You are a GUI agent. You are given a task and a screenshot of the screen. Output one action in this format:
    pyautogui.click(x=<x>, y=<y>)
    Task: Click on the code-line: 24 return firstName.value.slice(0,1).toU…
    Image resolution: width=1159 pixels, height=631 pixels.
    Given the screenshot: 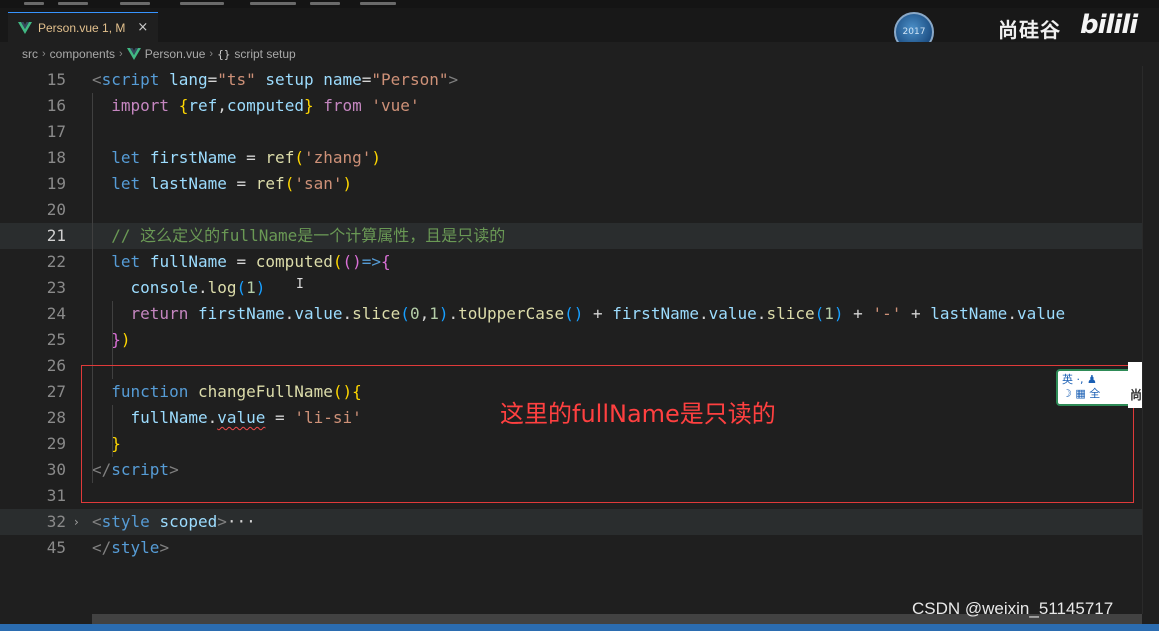 What is the action you would take?
    pyautogui.click(x=579, y=314)
    